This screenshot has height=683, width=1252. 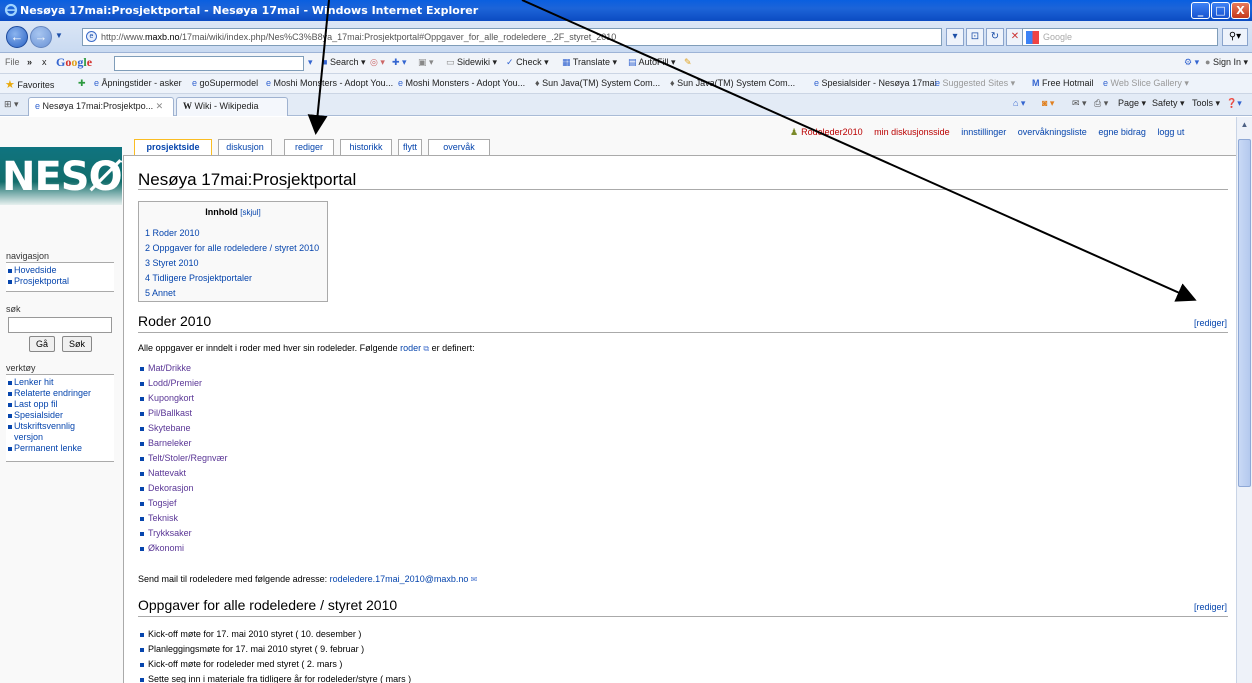 I want to click on print-icon: ⎙ ▾, so click(x=1101, y=103).